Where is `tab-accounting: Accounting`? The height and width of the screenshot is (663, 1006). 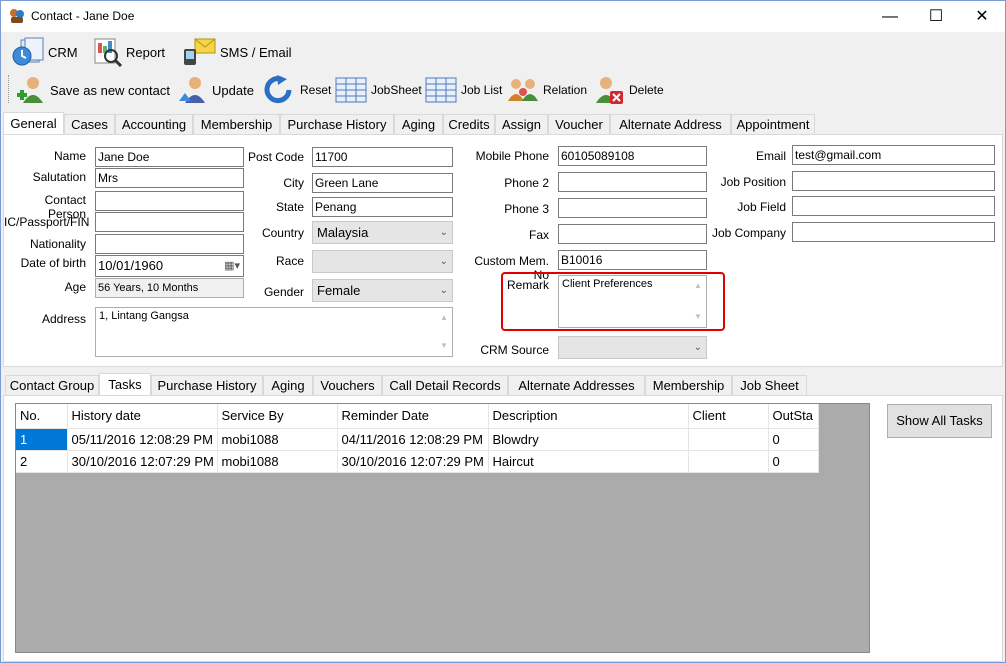 tab-accounting: Accounting is located at coordinates (154, 124).